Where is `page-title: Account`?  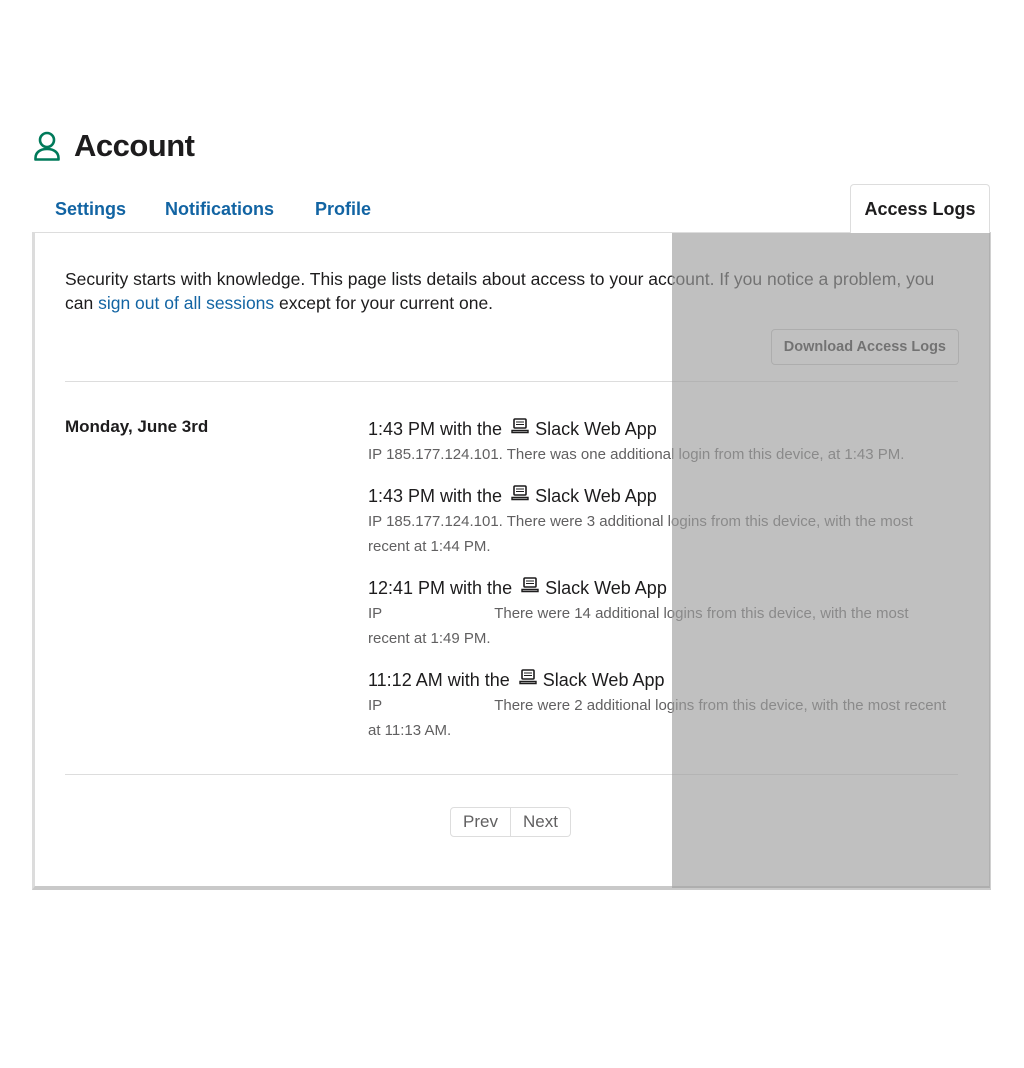 page-title: Account is located at coordinates (134, 145).